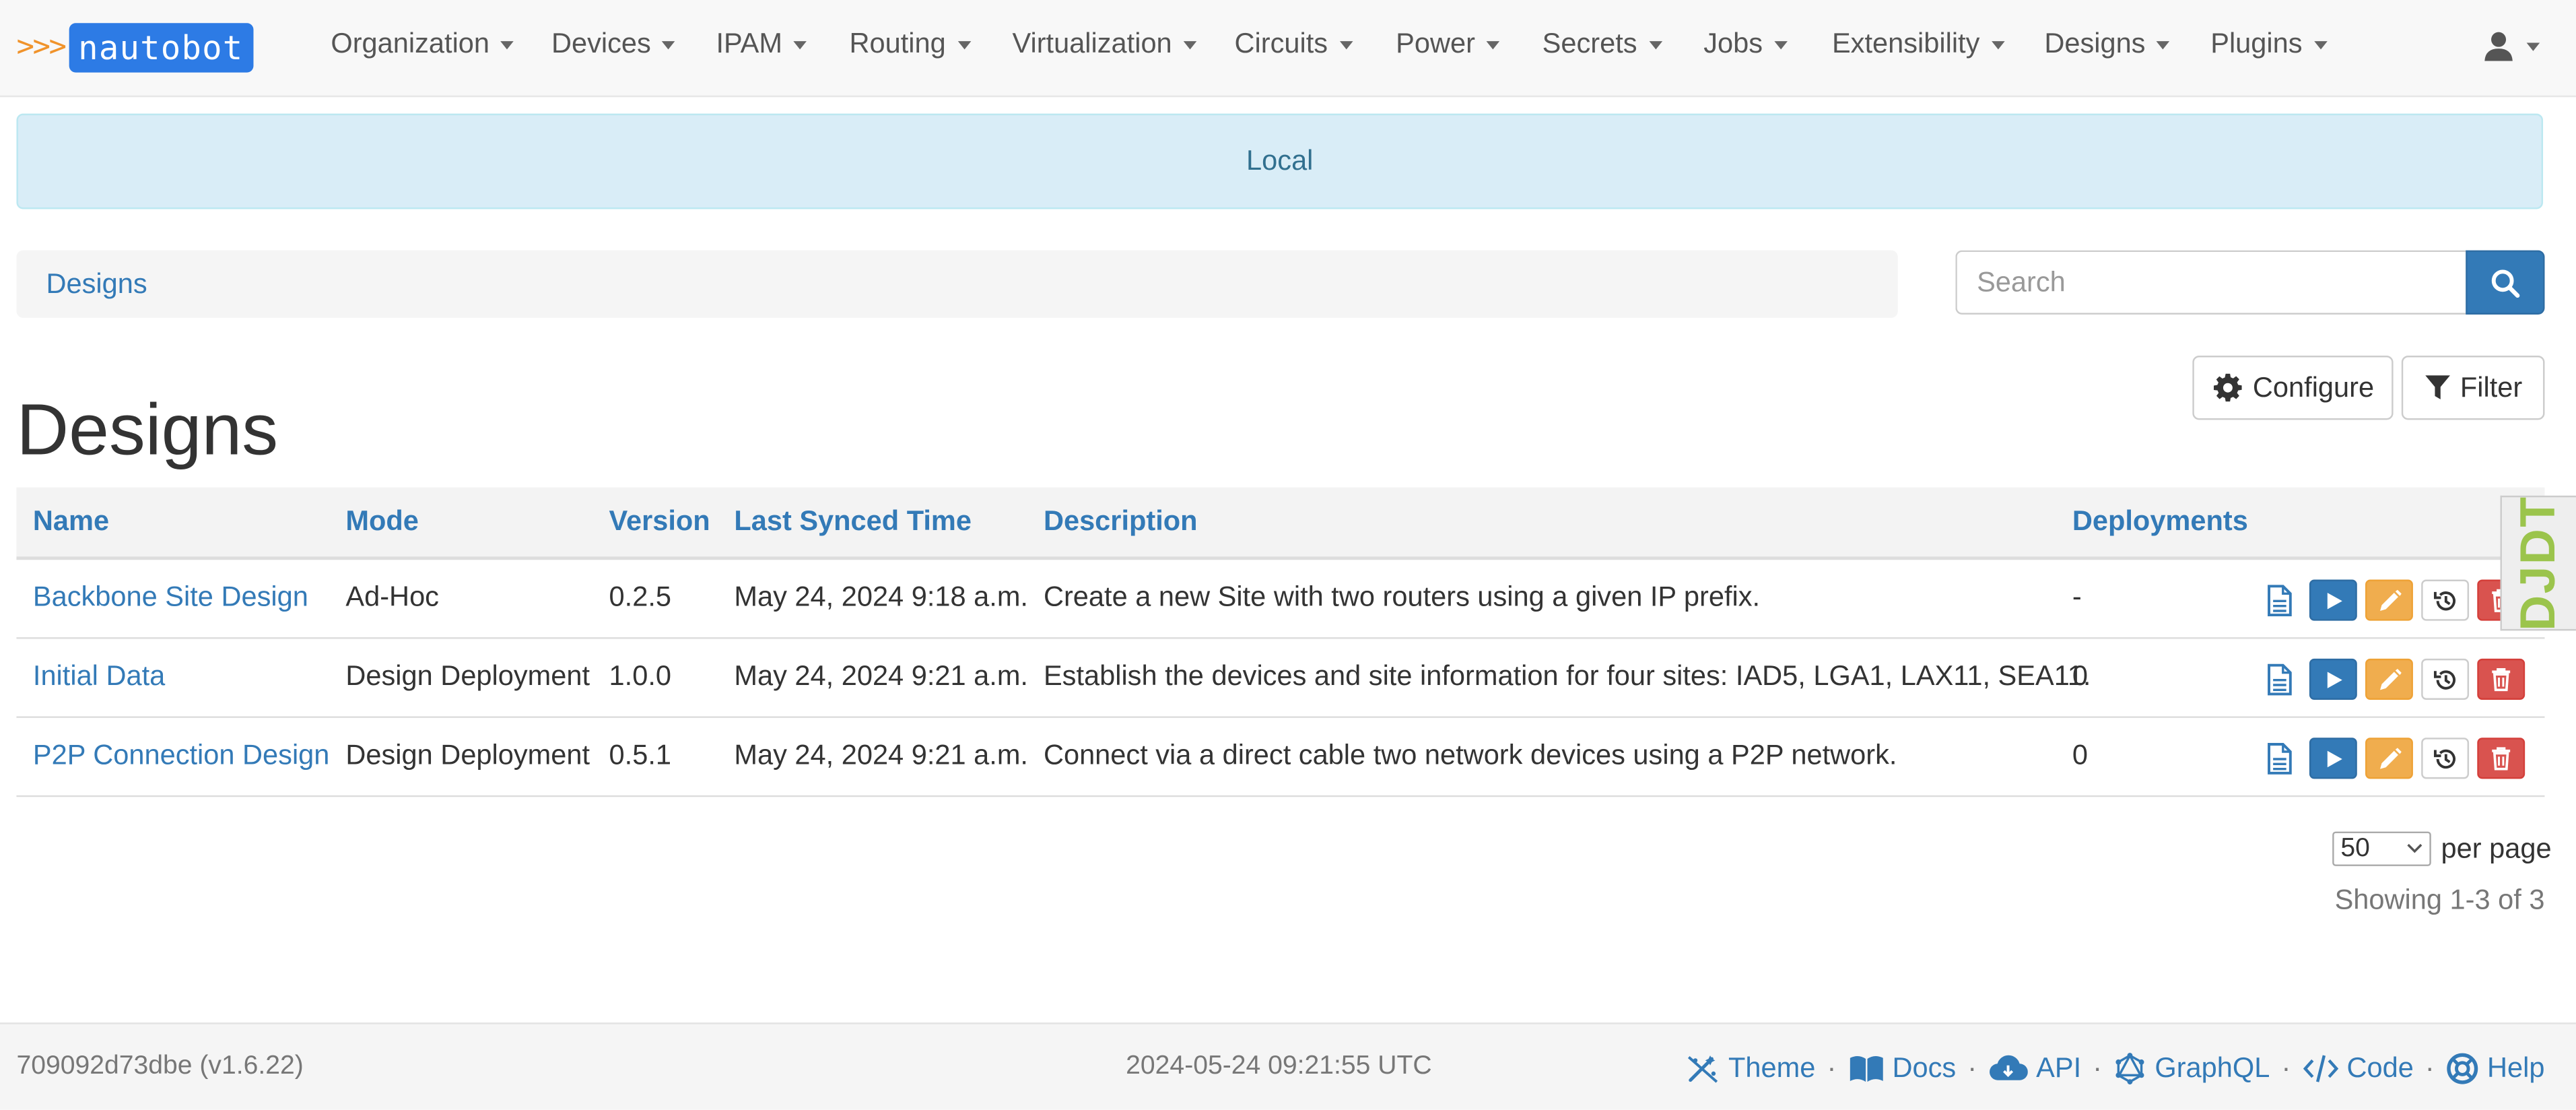  Describe the element at coordinates (1866, 1068) in the screenshot. I see `book-icon` at that location.